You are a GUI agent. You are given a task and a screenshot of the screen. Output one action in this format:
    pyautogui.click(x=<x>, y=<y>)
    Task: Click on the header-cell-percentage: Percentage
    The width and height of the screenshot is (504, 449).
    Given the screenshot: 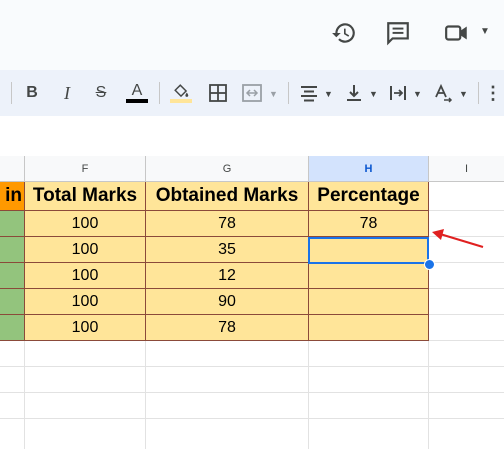 What is the action you would take?
    pyautogui.click(x=369, y=196)
    